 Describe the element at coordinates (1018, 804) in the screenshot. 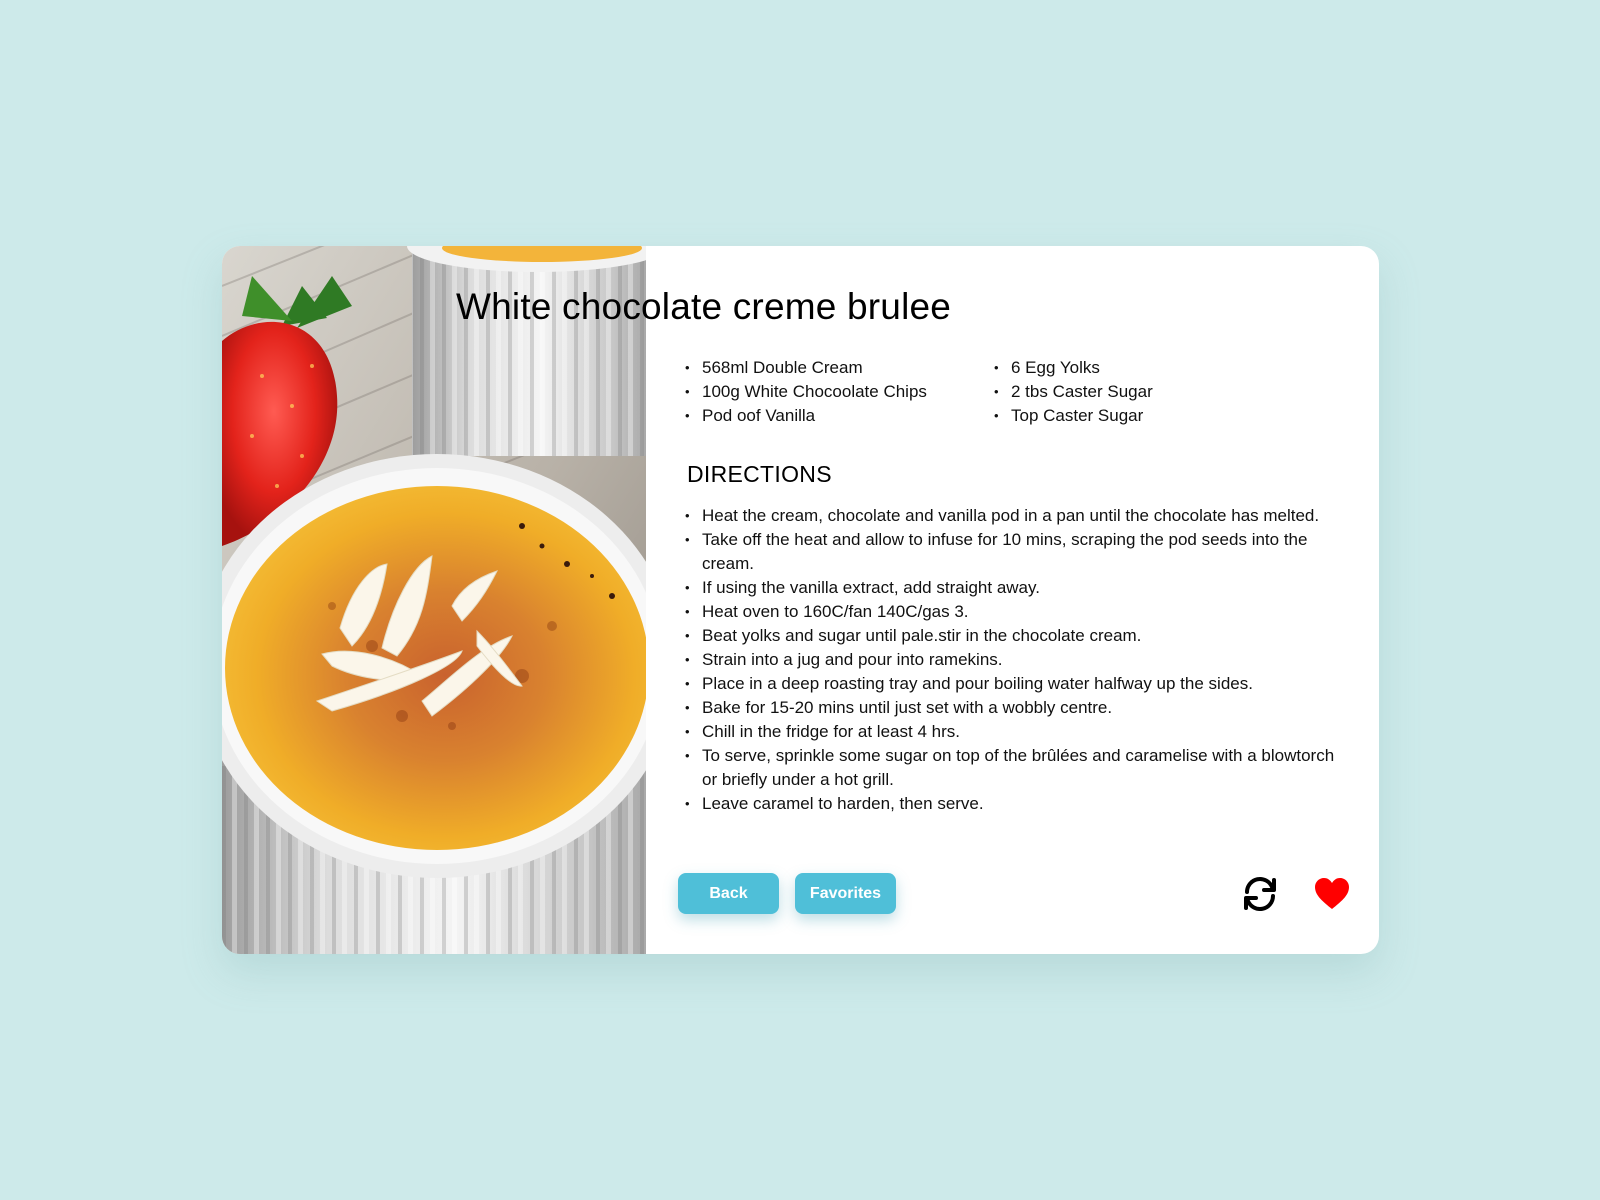

I see `direction-step: Leave caramel to harden, then serve.` at that location.